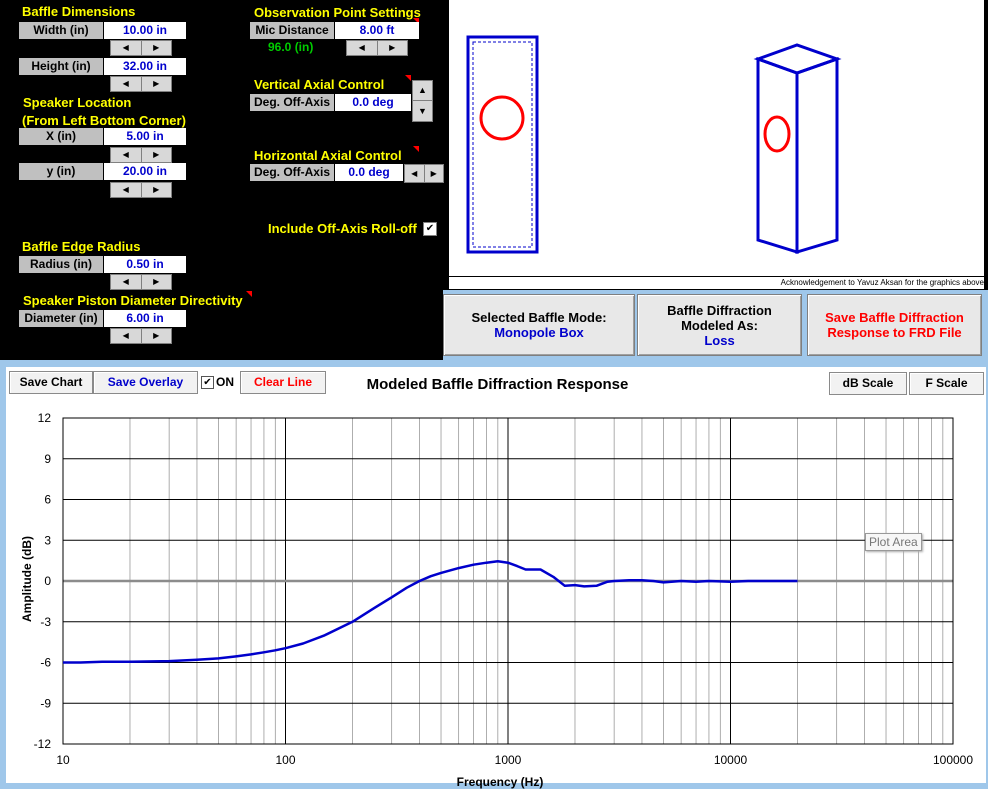 The width and height of the screenshot is (988, 789). Describe the element at coordinates (893, 542) in the screenshot. I see `plot-area-tooltip: Plot Area` at that location.